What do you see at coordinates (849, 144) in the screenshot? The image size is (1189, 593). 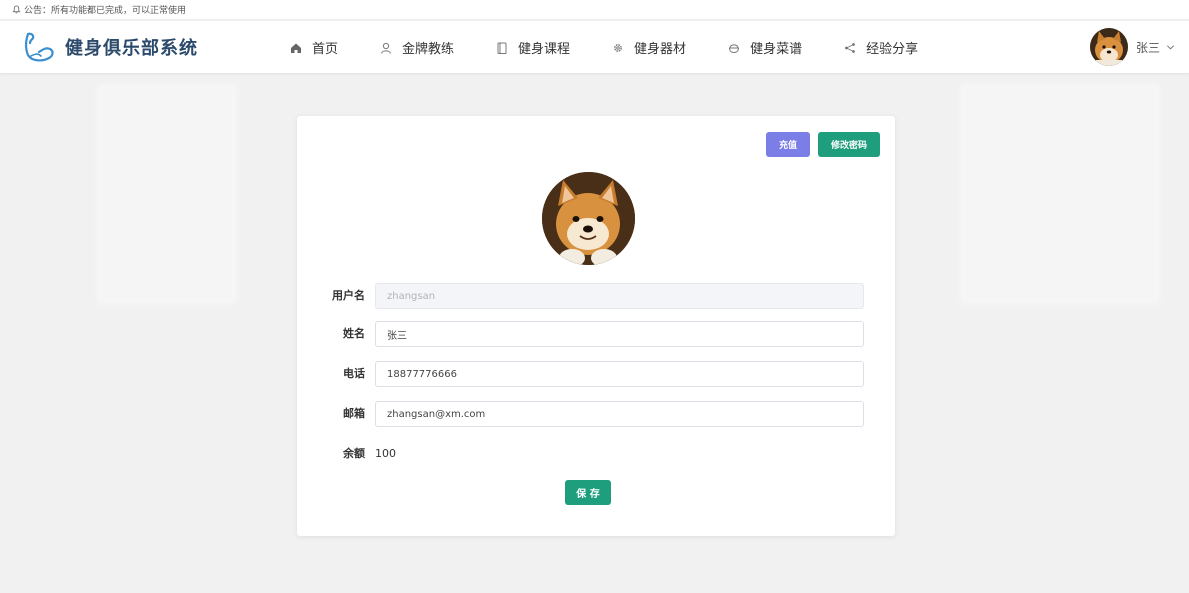 I see `change-password-button: 修改密码` at bounding box center [849, 144].